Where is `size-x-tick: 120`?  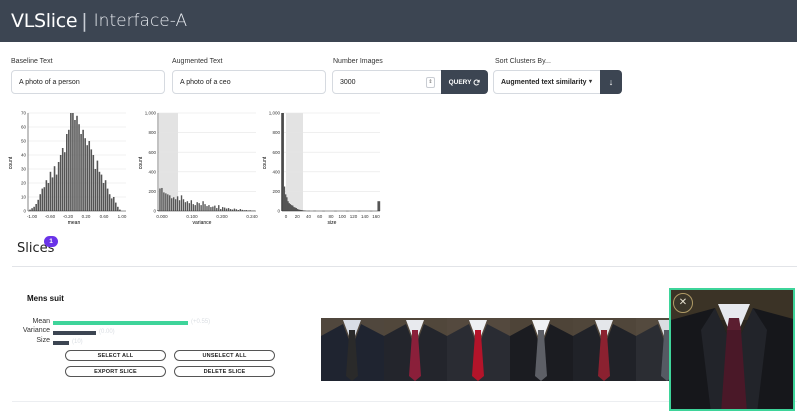
size-x-tick: 120 is located at coordinates (354, 216).